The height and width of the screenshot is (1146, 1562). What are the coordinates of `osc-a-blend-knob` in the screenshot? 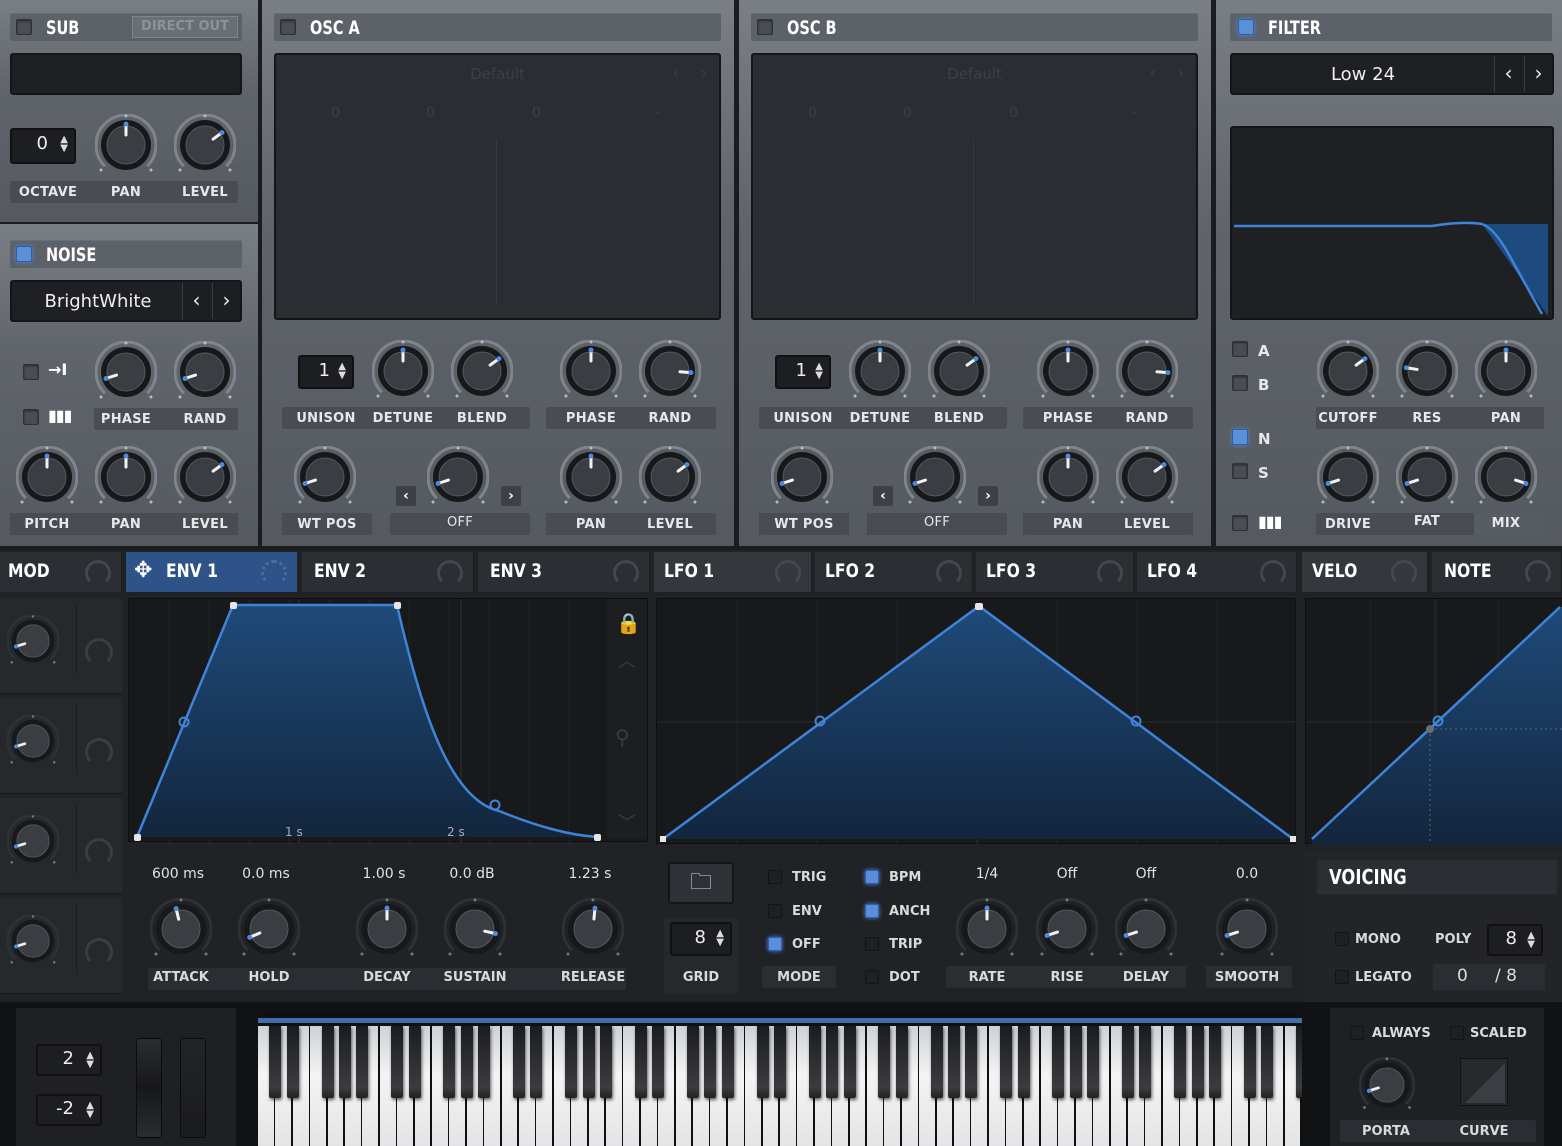 It's located at (482, 371).